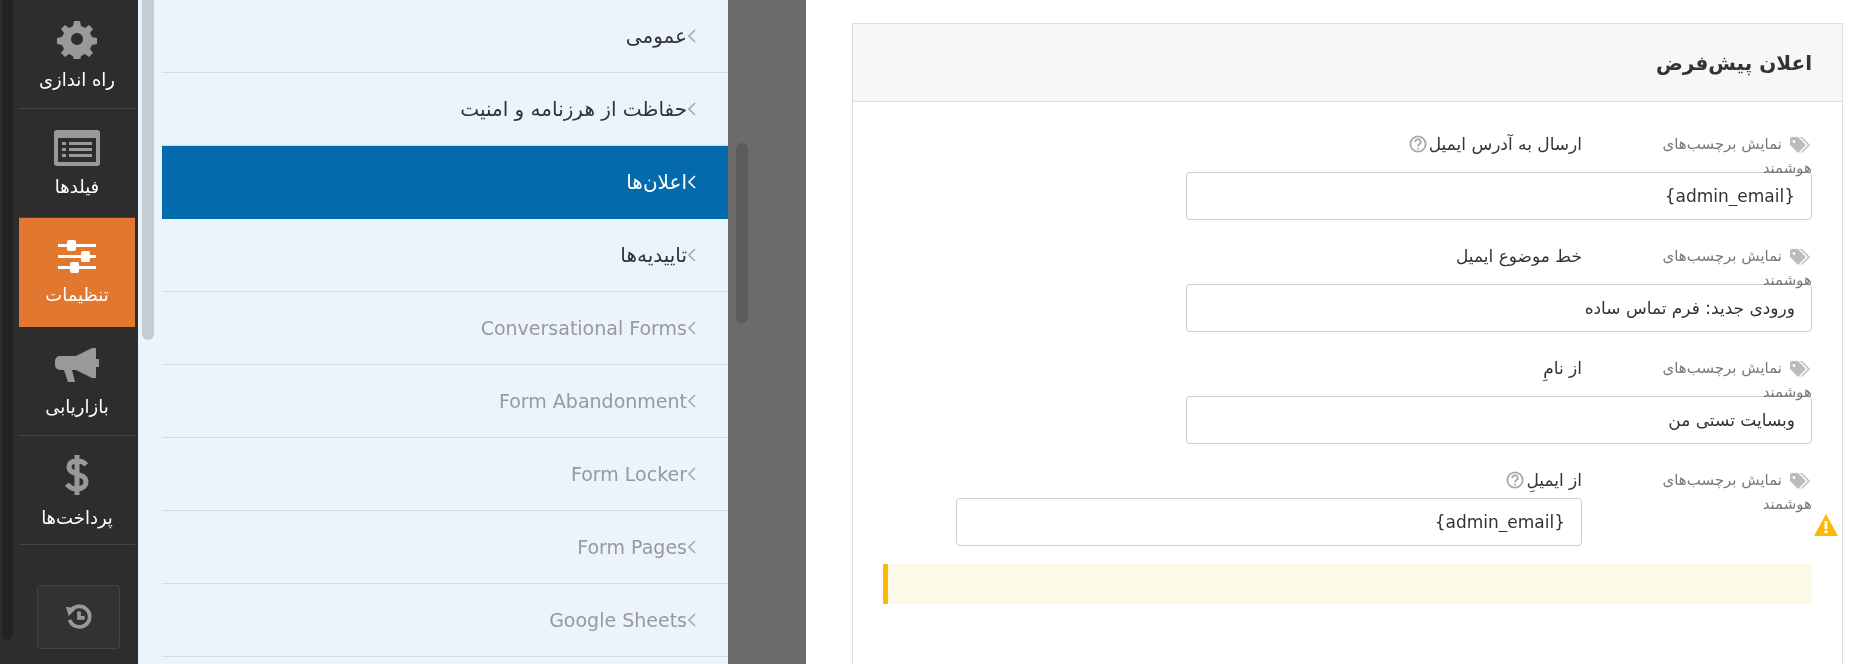  I want to click on text-input: {admin_email}, so click(1269, 522).